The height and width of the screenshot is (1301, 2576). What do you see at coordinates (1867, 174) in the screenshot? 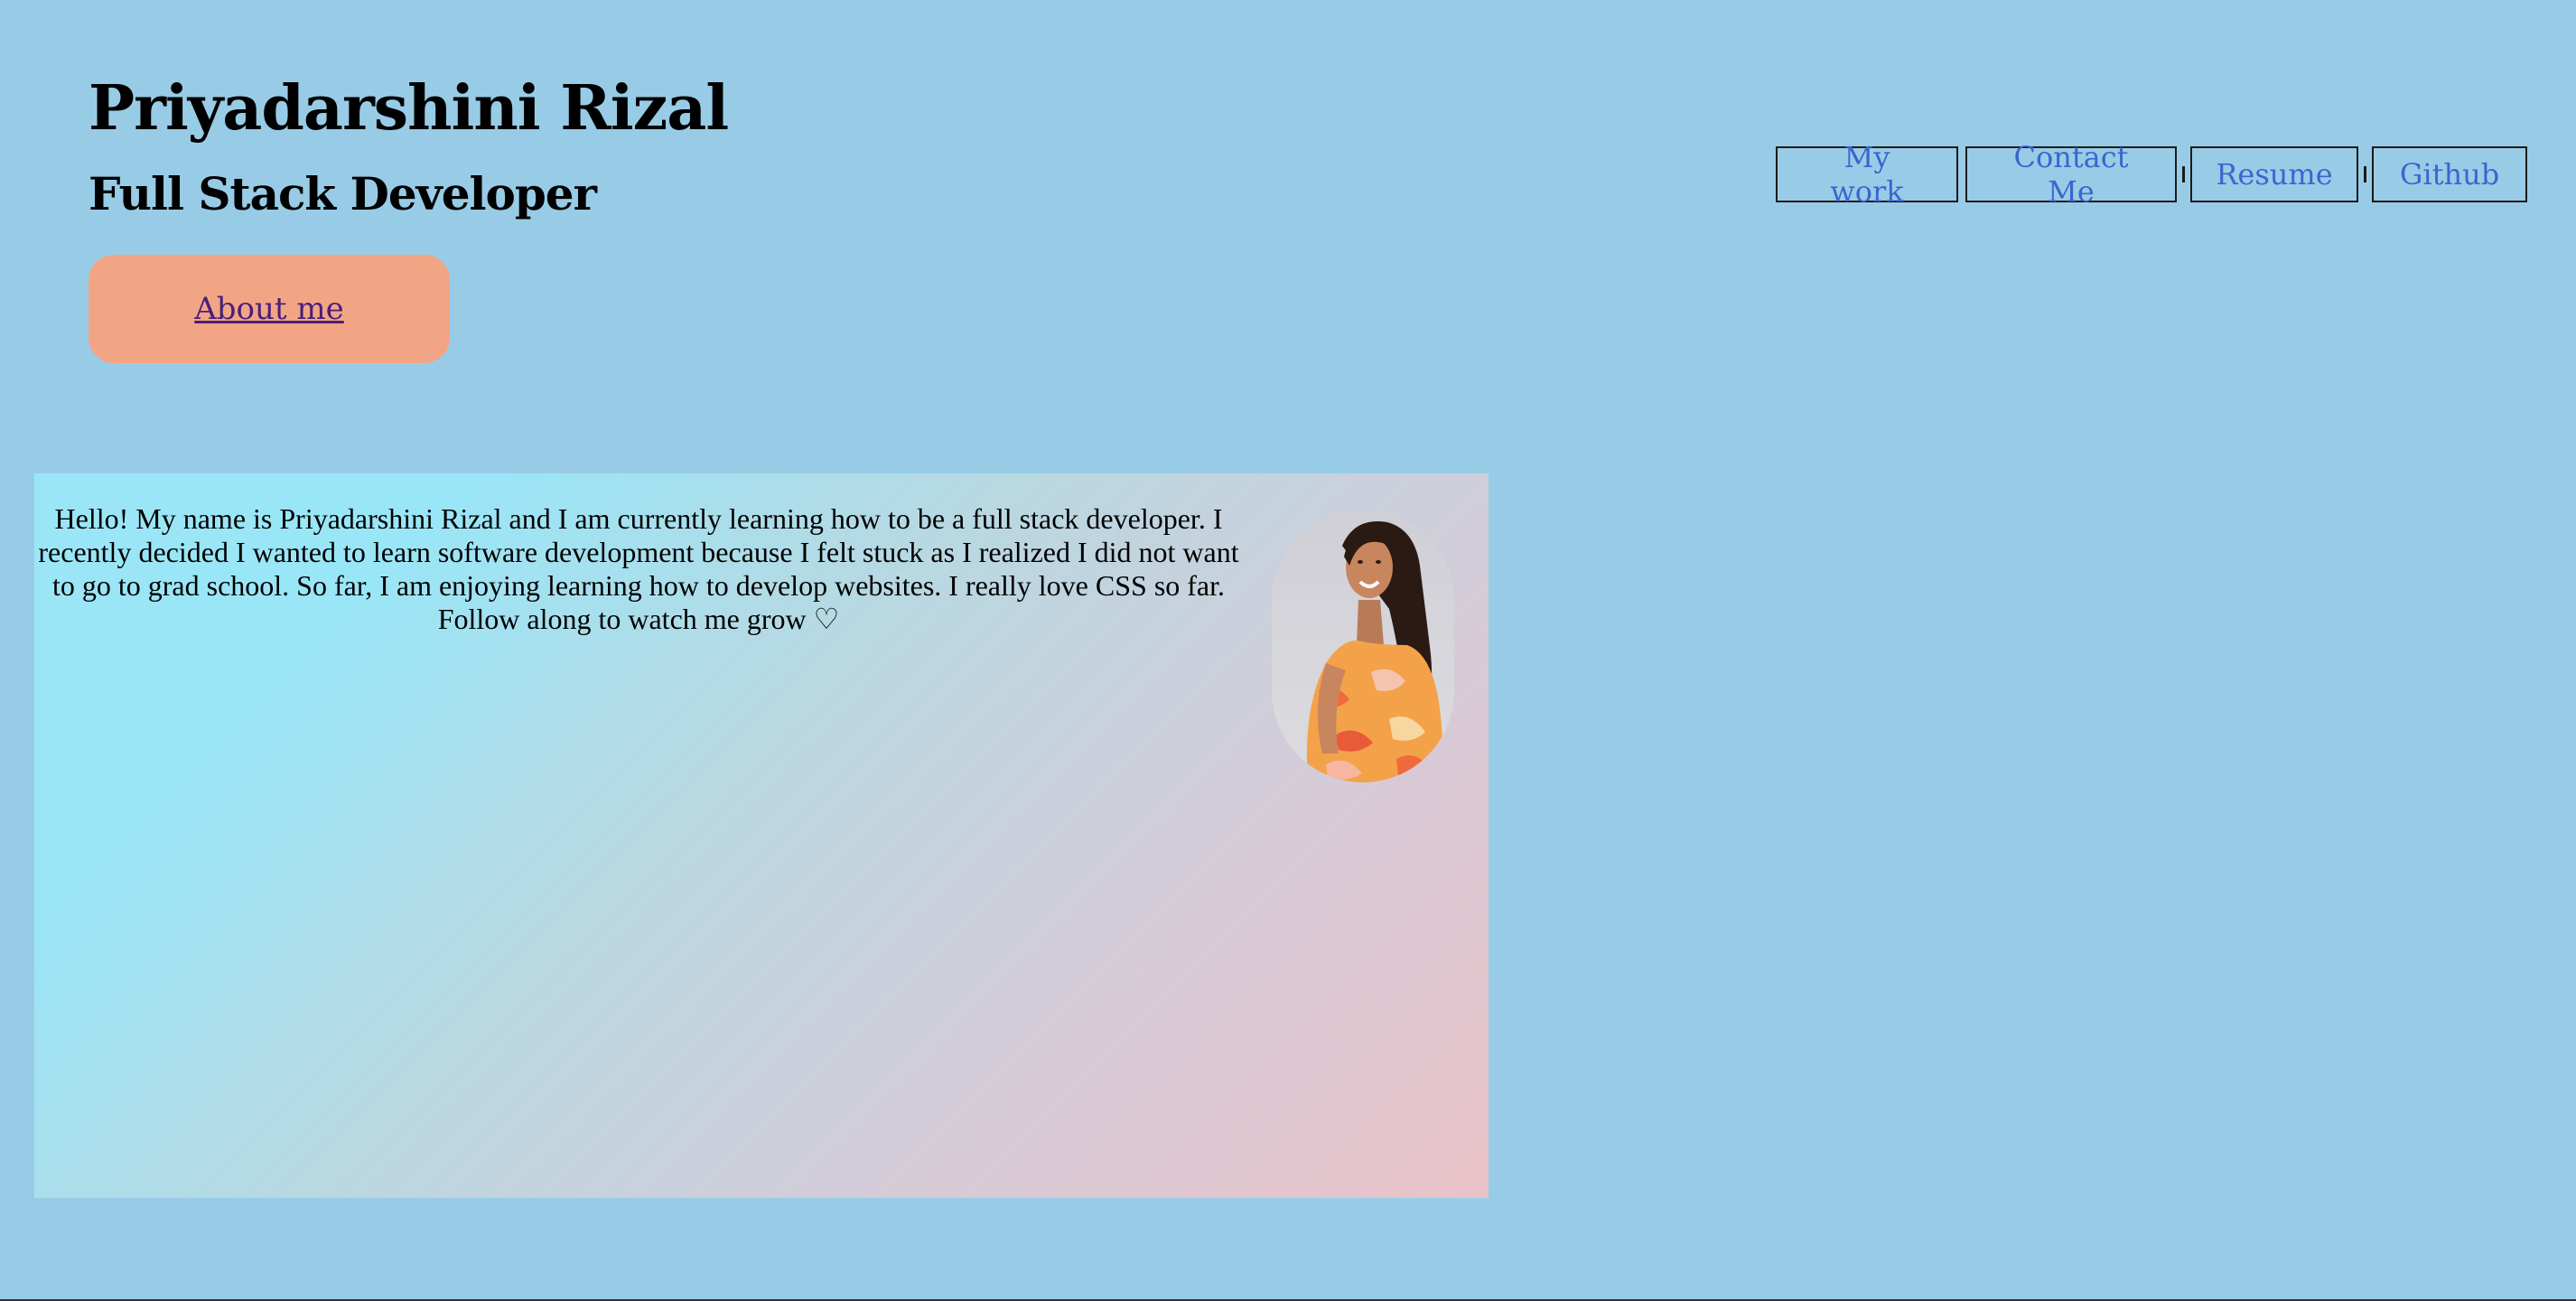
I see `nav-my-work-button: My work` at bounding box center [1867, 174].